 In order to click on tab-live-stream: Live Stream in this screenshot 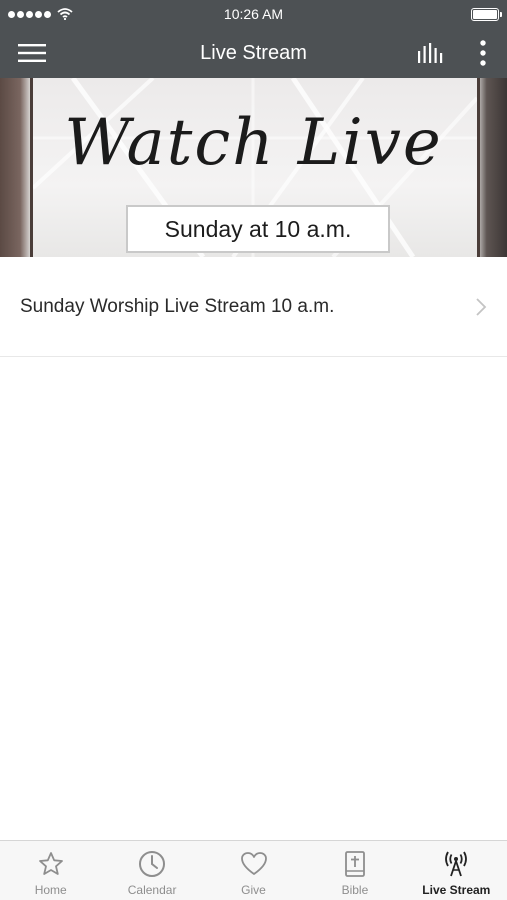, I will do `click(456, 870)`.